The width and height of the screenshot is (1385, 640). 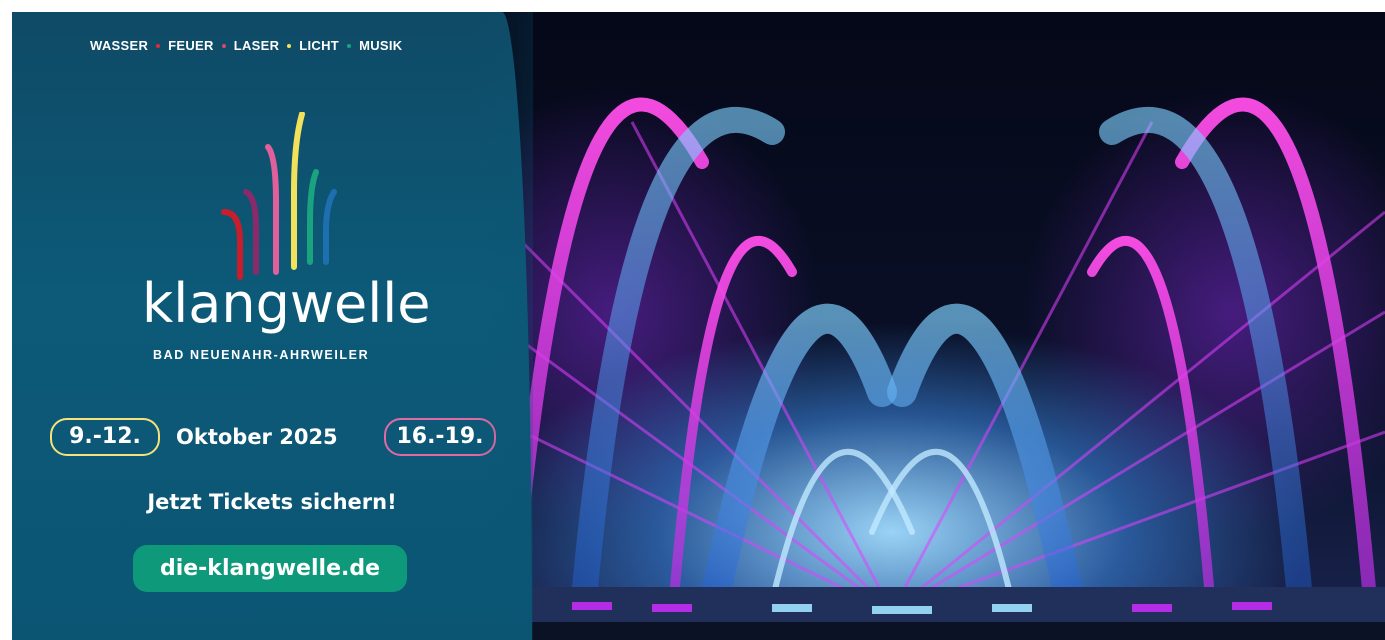 I want to click on tagline: WASSER FEUER LASER LICHT MUSIK, so click(x=249, y=45).